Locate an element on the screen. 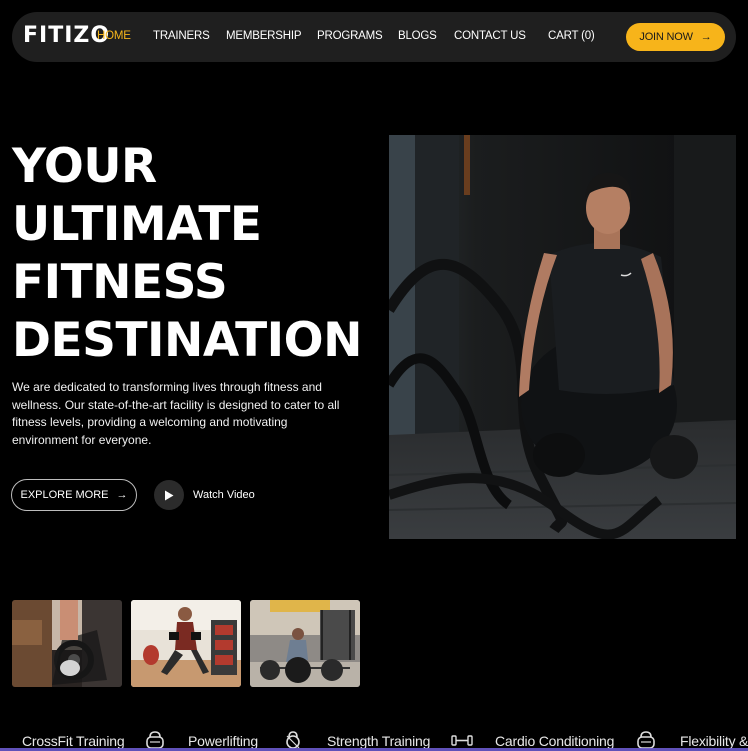  nav-link-cart: CART (0) is located at coordinates (571, 36).